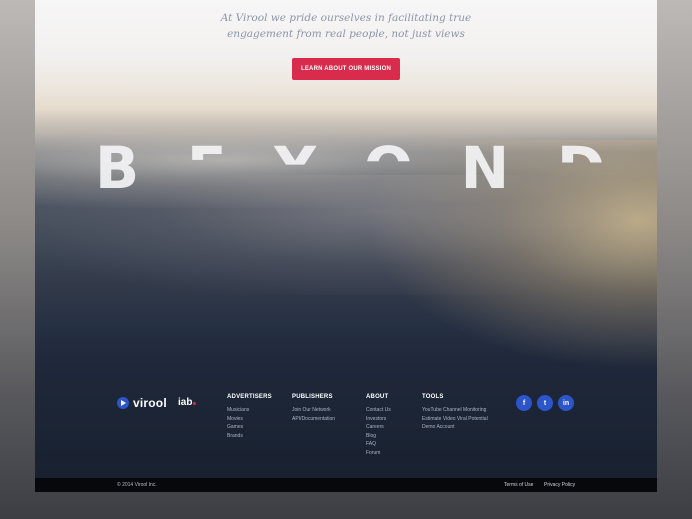  Describe the element at coordinates (249, 419) in the screenshot. I see `footer-link-movies: Movies` at that location.